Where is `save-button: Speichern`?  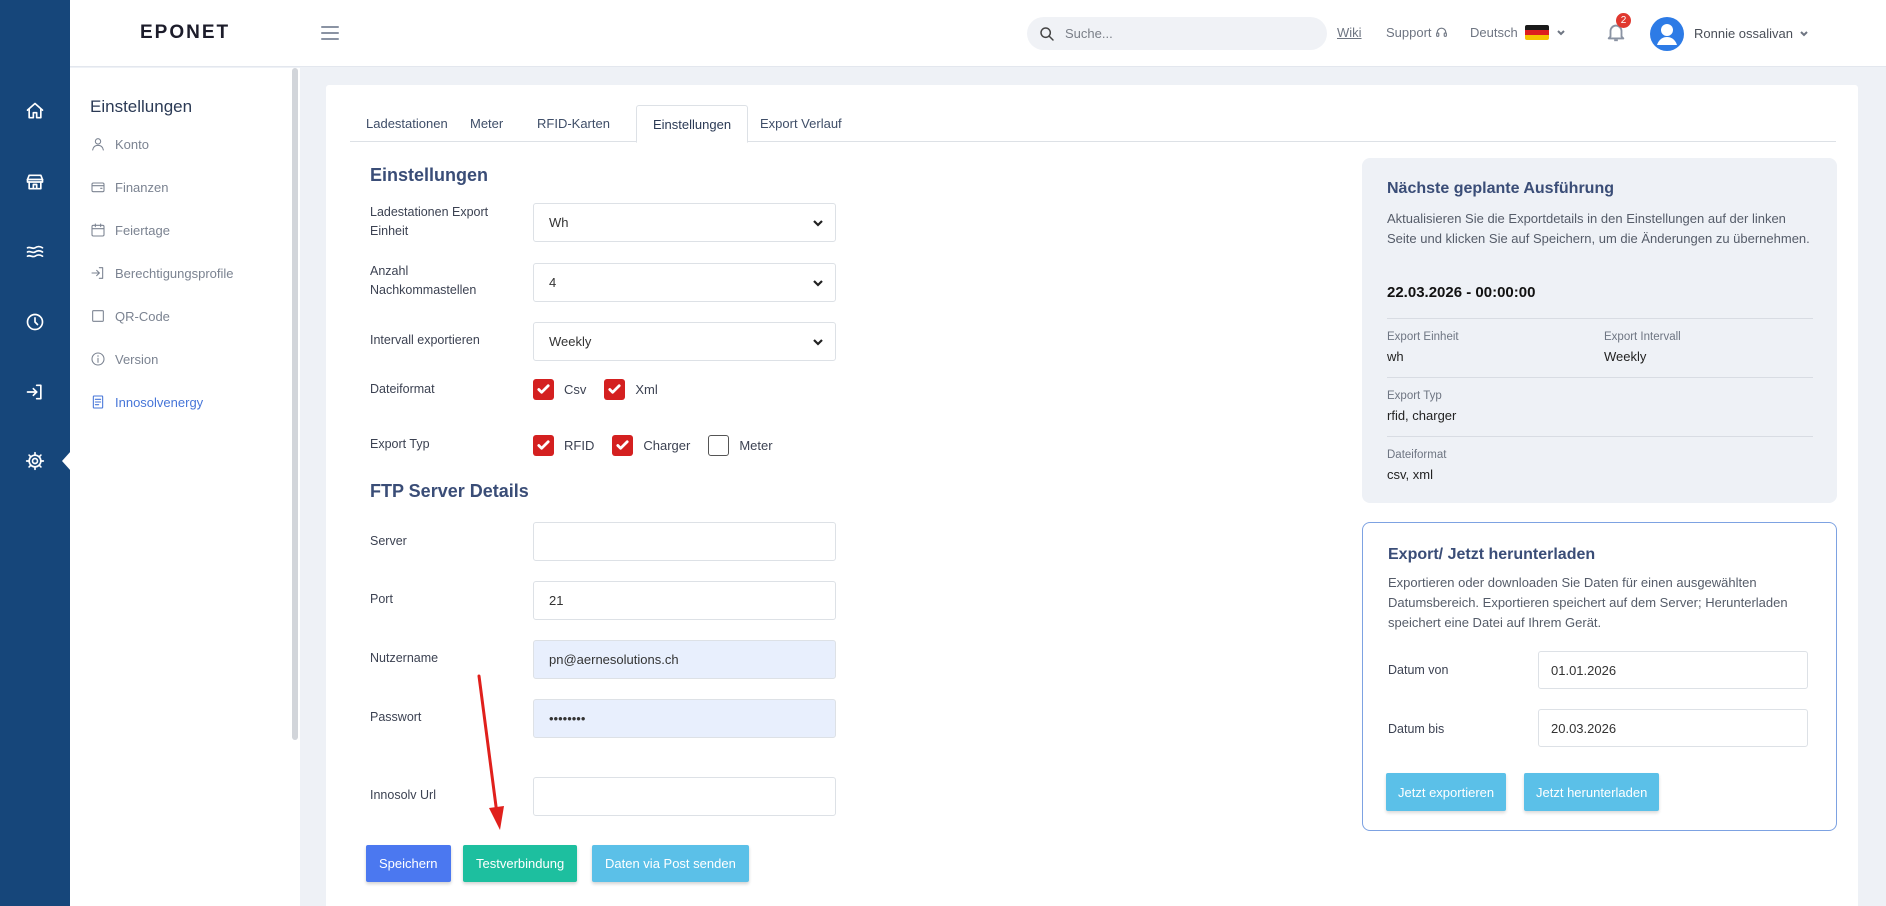 save-button: Speichern is located at coordinates (408, 863).